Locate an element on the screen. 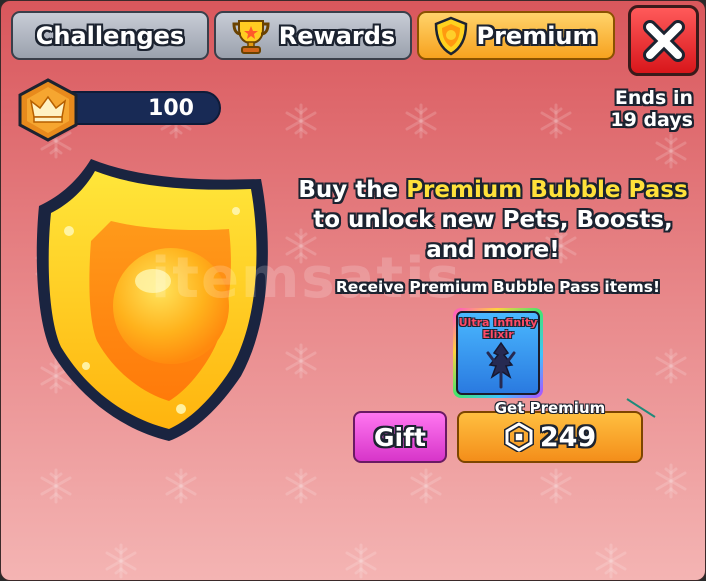 This screenshot has width=706, height=581. stray-line is located at coordinates (641, 408).